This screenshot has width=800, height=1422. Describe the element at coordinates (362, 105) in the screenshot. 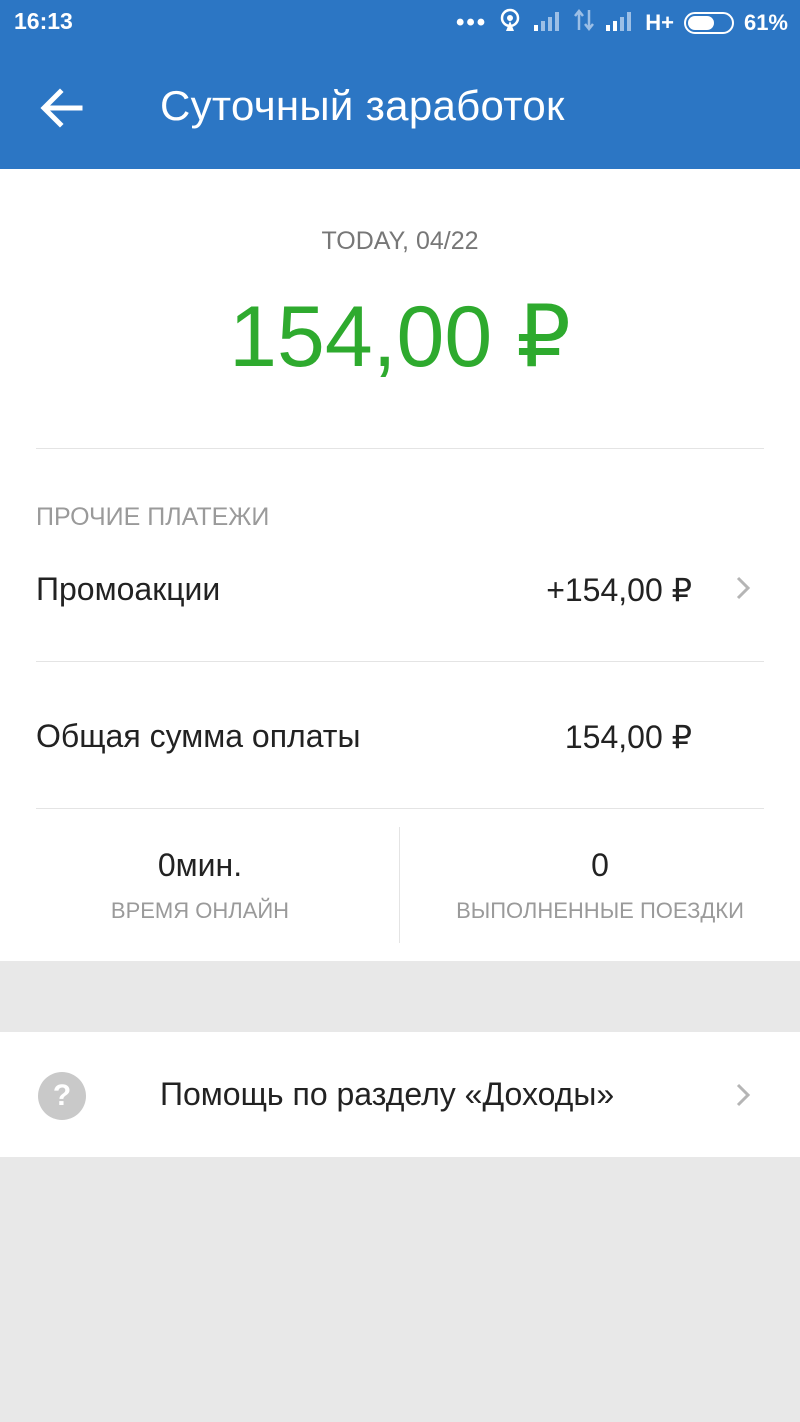

I see `page-title: Суточный заработок` at that location.